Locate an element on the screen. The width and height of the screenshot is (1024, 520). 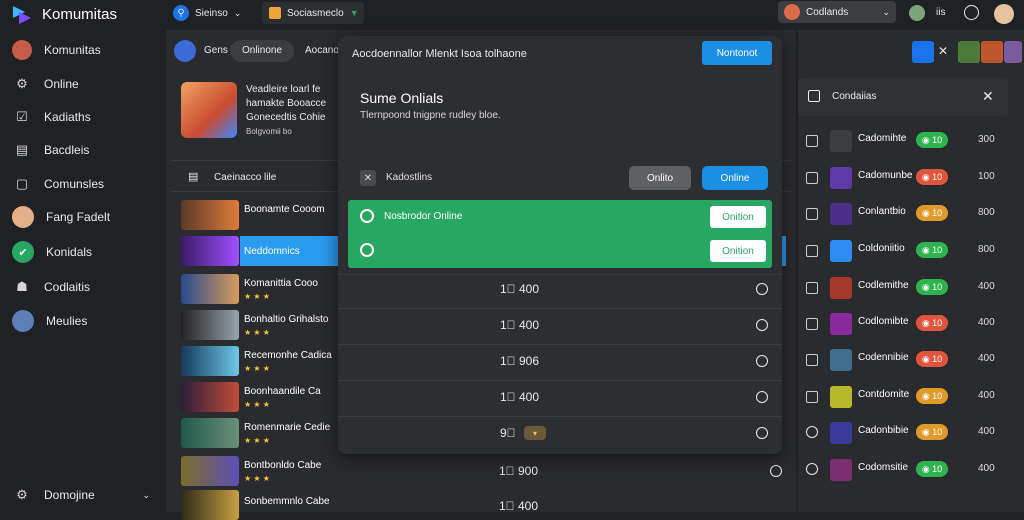
account-select: Codlands ⌄ is located at coordinates (837, 12).